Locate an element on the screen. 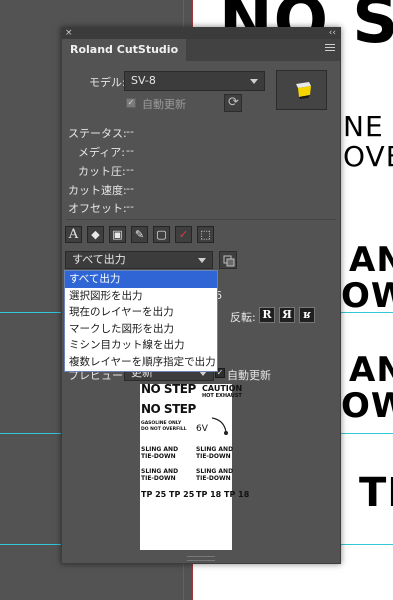 The height and width of the screenshot is (600, 393). canvas-text-ove: OVE is located at coordinates (368, 156).